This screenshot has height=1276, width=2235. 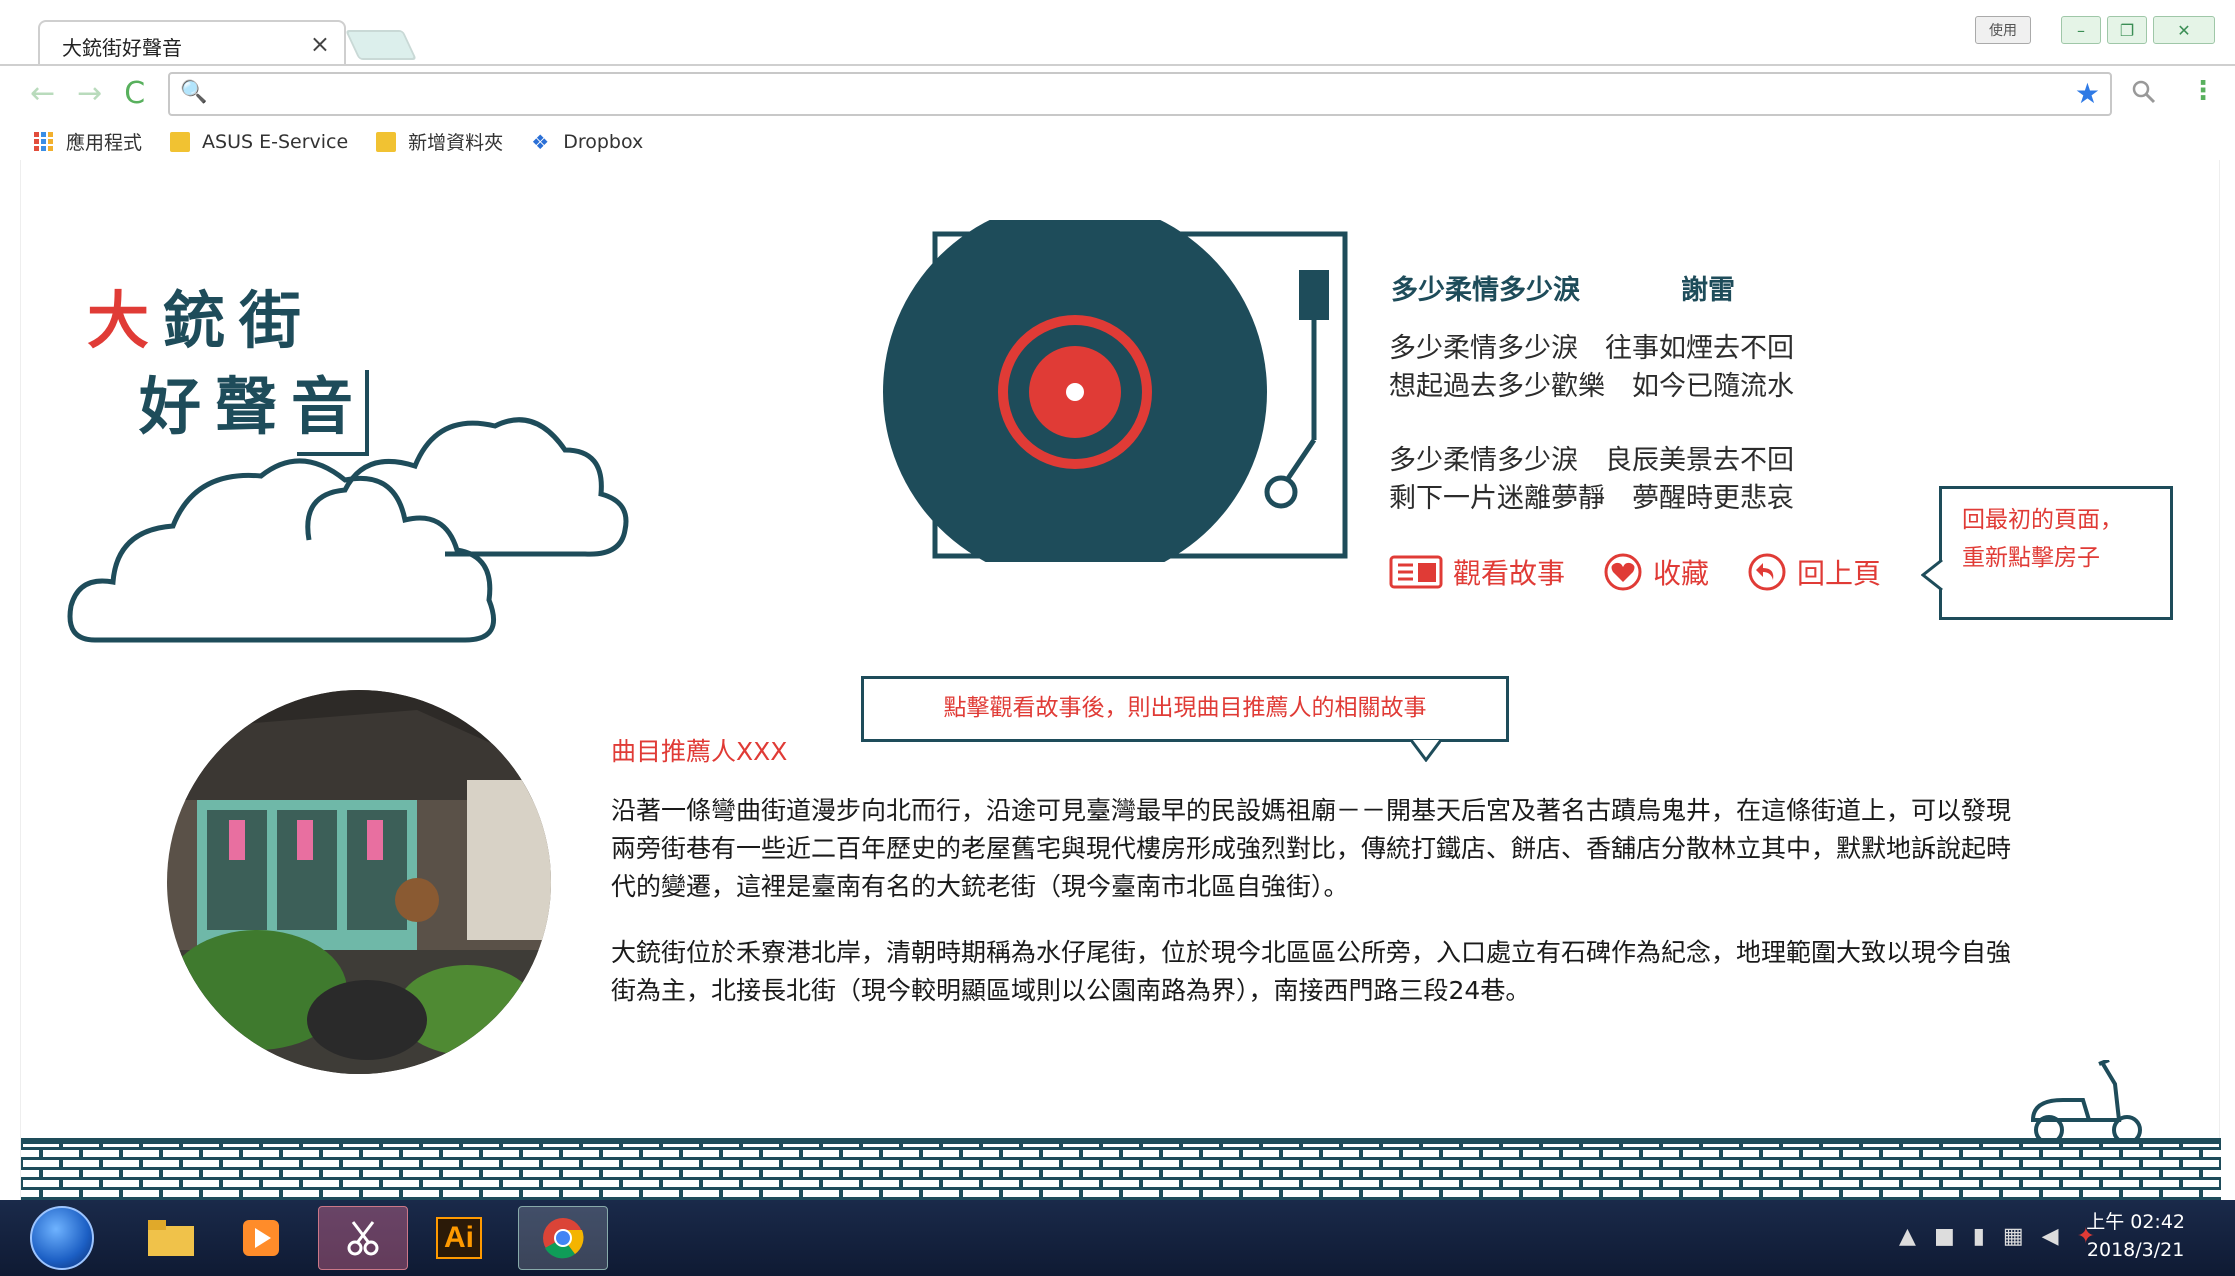 What do you see at coordinates (1979, 1236) in the screenshot?
I see `battery-icon: ▮` at bounding box center [1979, 1236].